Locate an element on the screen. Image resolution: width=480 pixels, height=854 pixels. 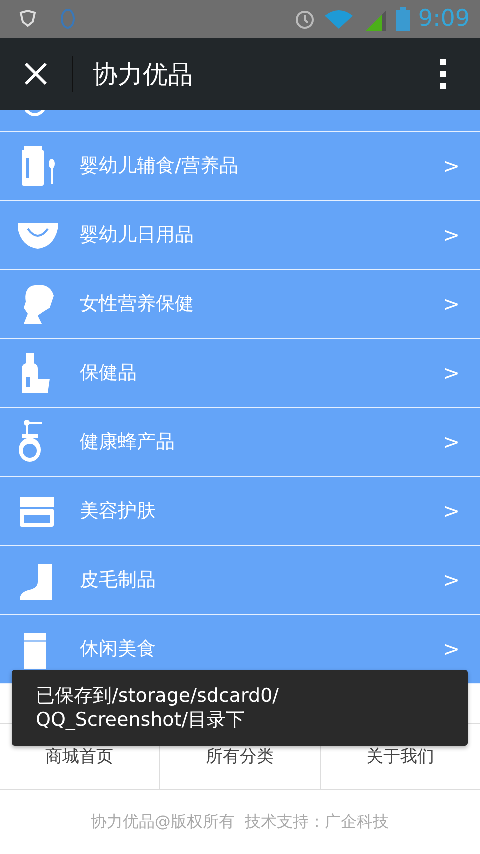
category-label: 婴幼儿辅食/营养品 is located at coordinates (159, 166).